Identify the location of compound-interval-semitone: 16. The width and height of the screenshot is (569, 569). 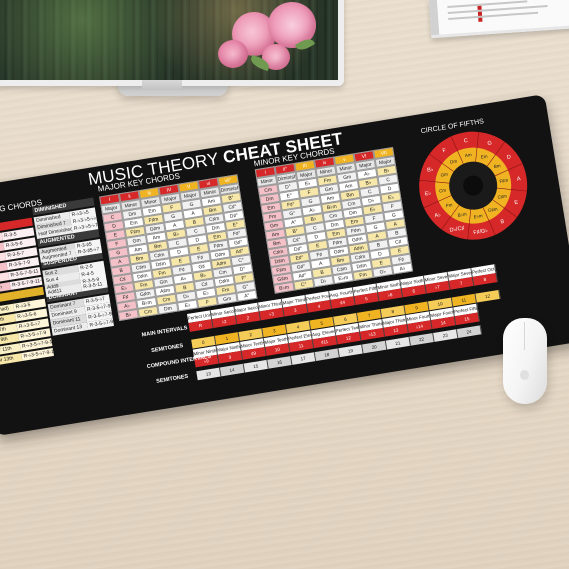
(280, 362).